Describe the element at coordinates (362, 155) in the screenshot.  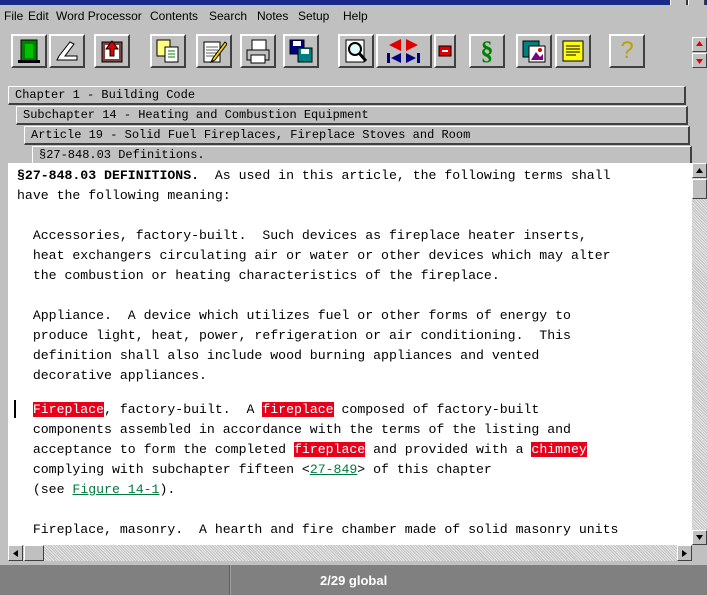
I see `breadcrumb-section: §27-848.03 Definitions.` at that location.